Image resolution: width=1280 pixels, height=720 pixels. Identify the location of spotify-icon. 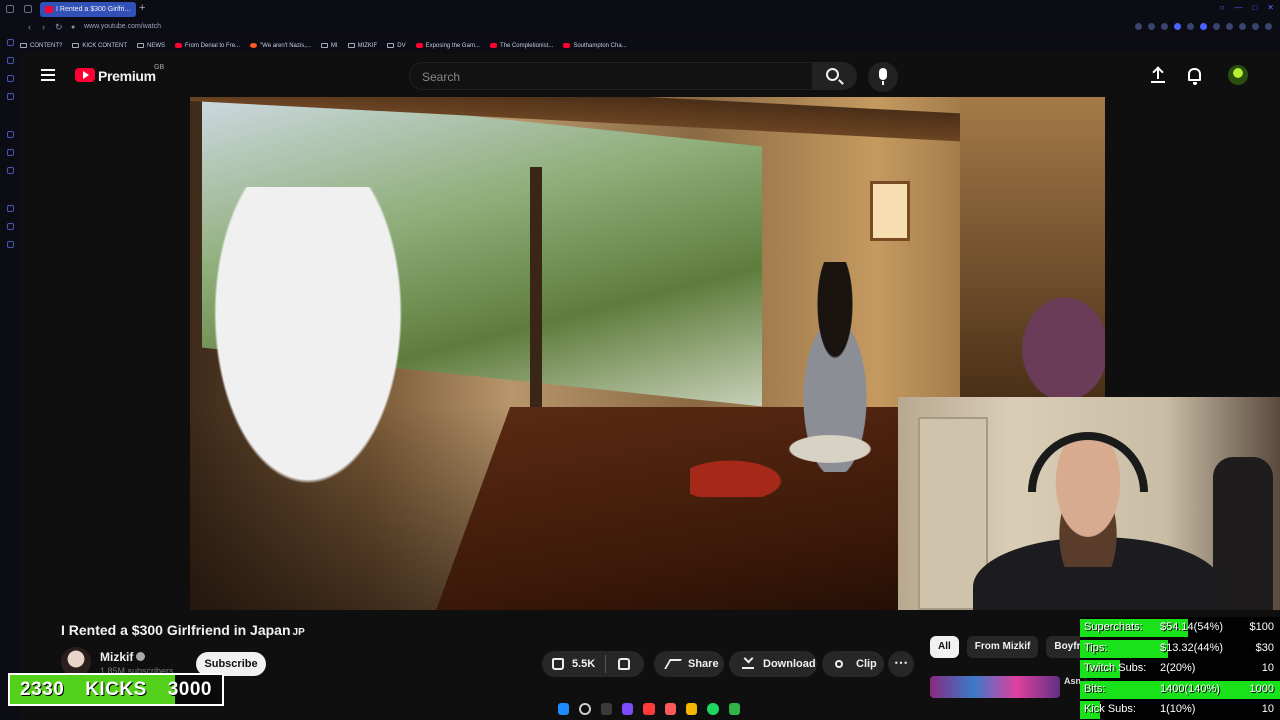
(713, 708).